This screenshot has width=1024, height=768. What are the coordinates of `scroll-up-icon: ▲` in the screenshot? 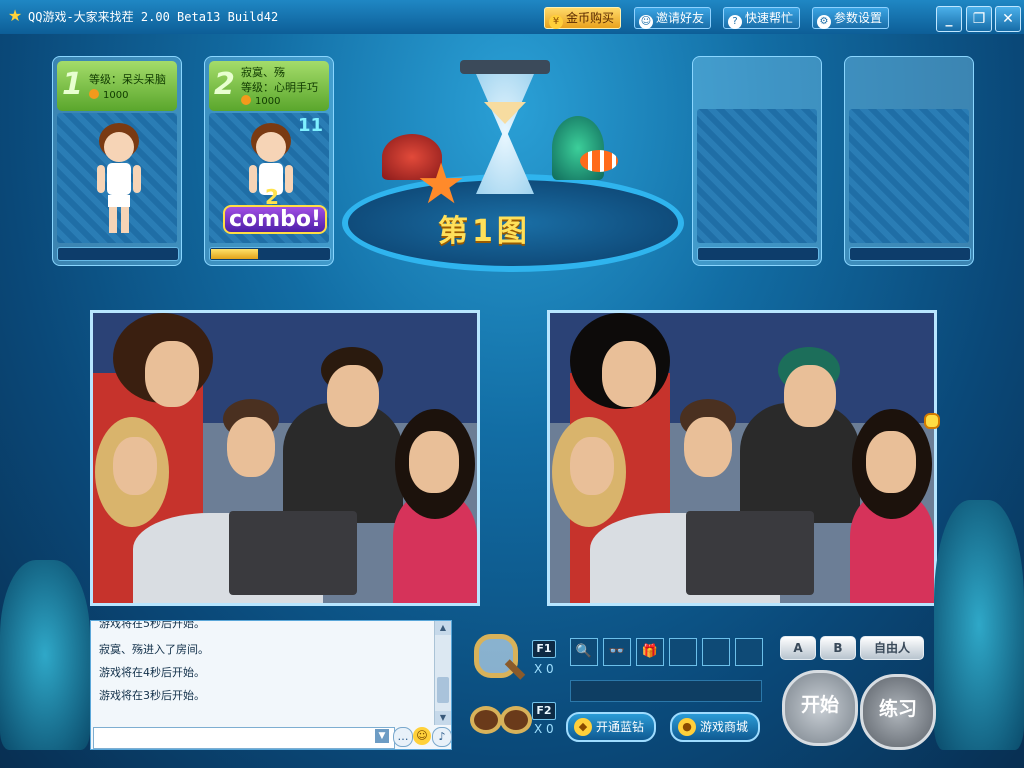 It's located at (443, 628).